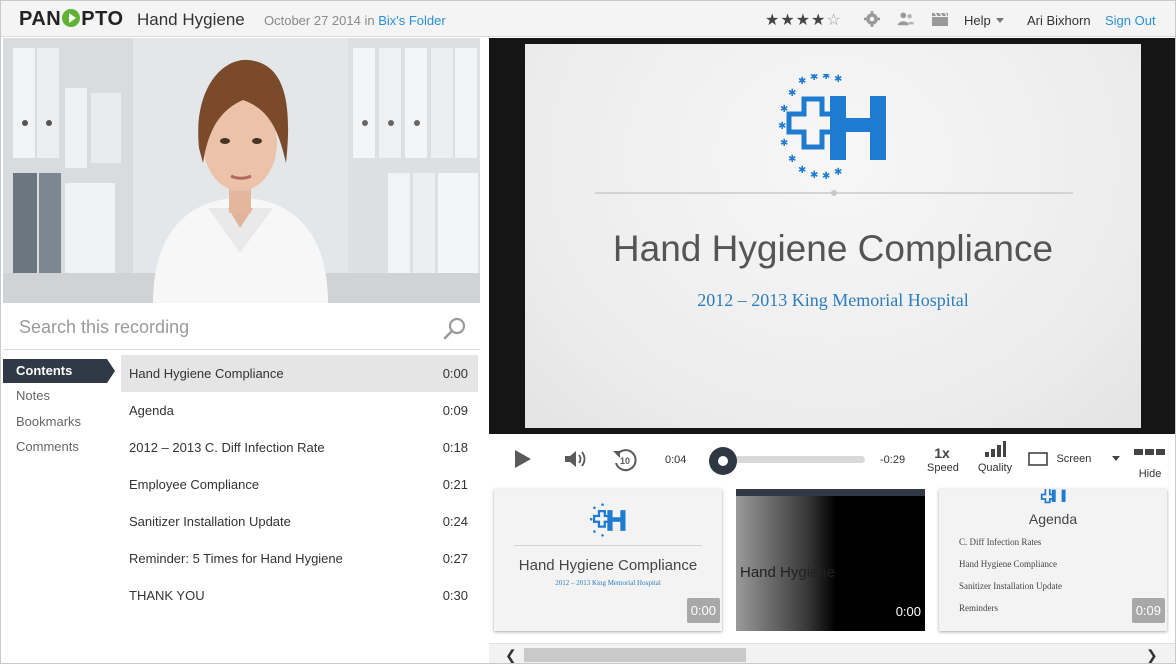  What do you see at coordinates (455, 328) in the screenshot?
I see `search-icon` at bounding box center [455, 328].